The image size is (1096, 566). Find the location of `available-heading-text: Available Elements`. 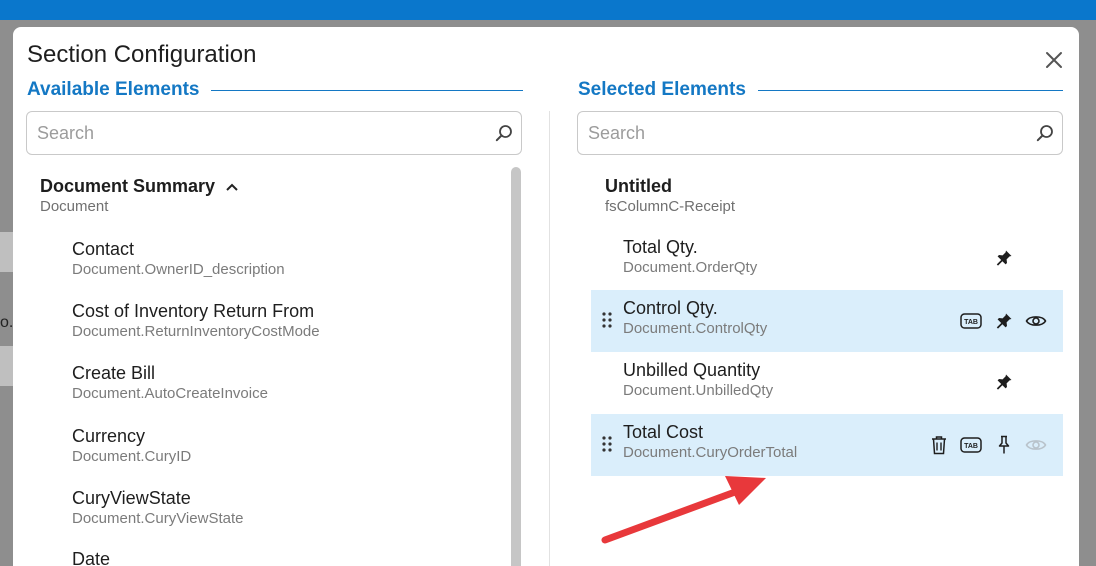

available-heading-text: Available Elements is located at coordinates (113, 89).